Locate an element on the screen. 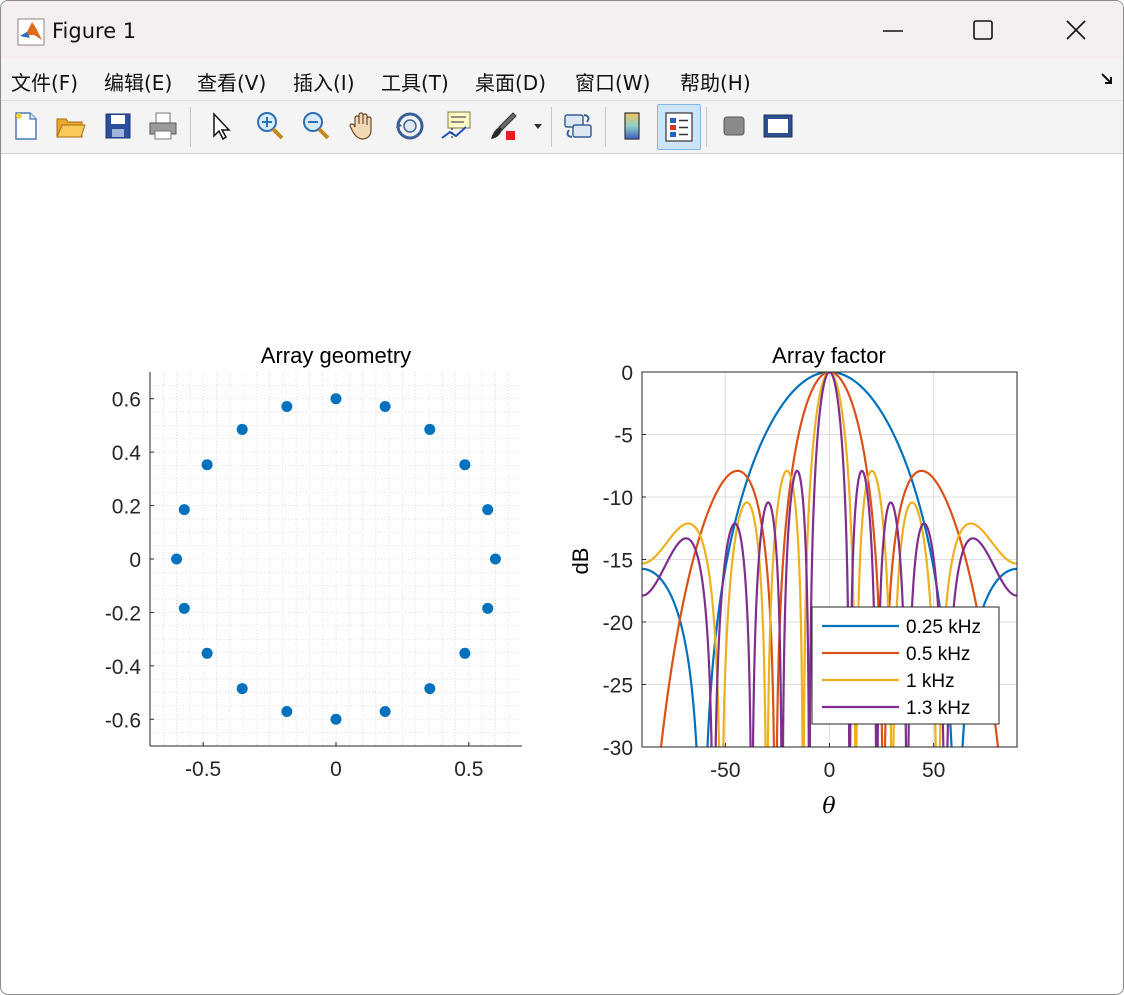 The width and height of the screenshot is (1124, 995). y-tick-label: -20 is located at coordinates (618, 623).